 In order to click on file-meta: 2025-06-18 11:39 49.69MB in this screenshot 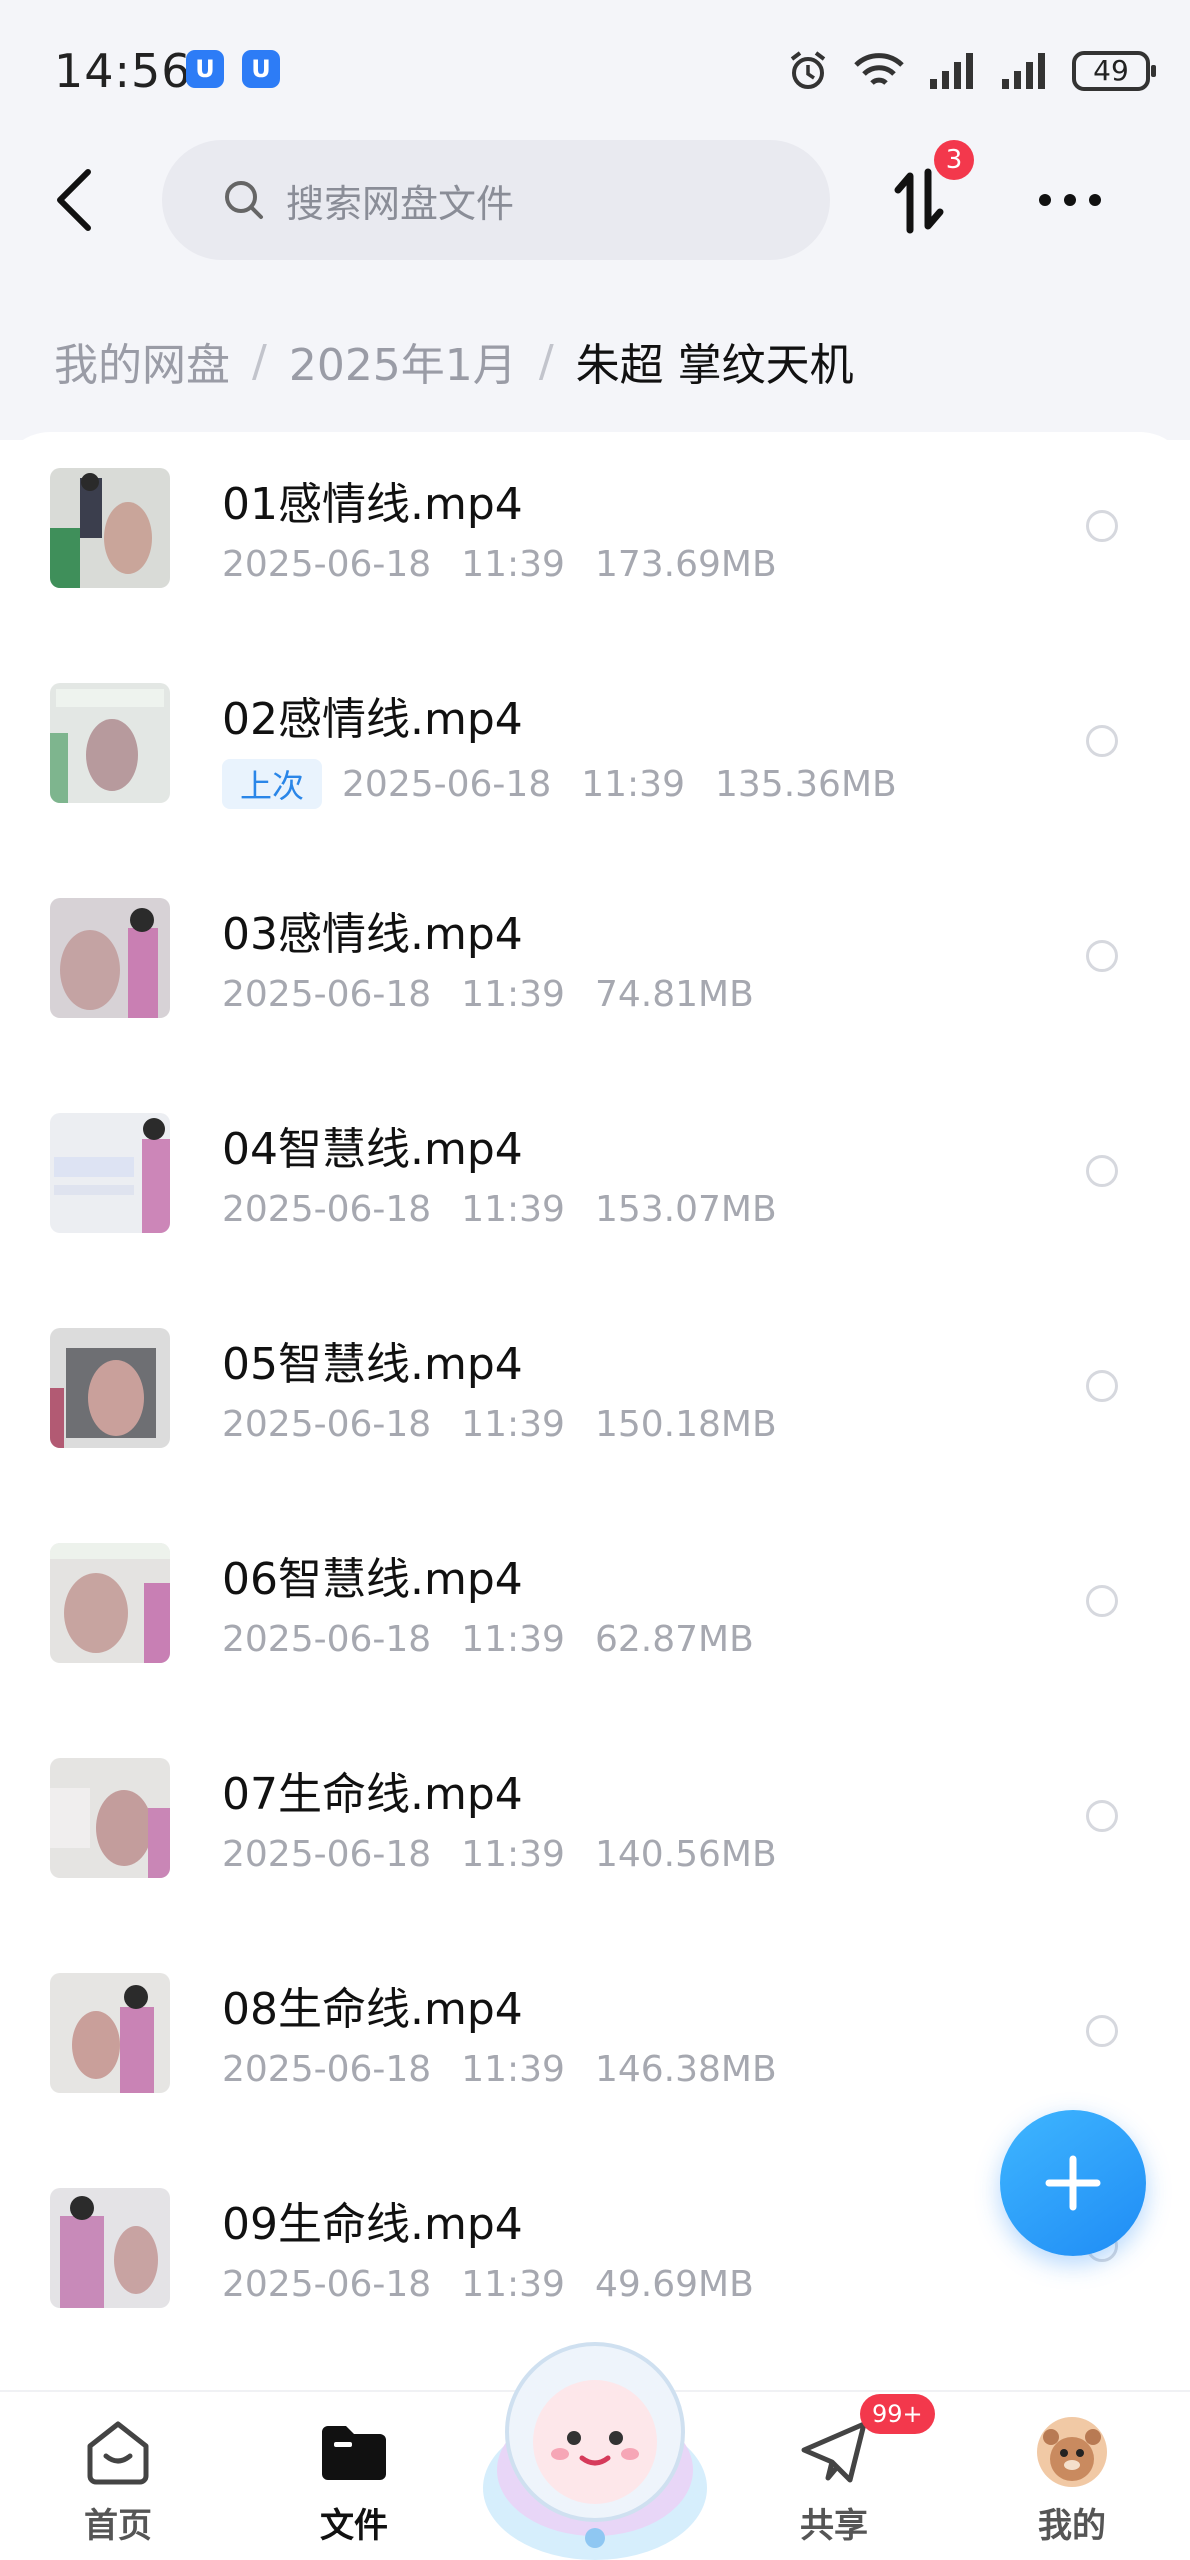, I will do `click(488, 2284)`.